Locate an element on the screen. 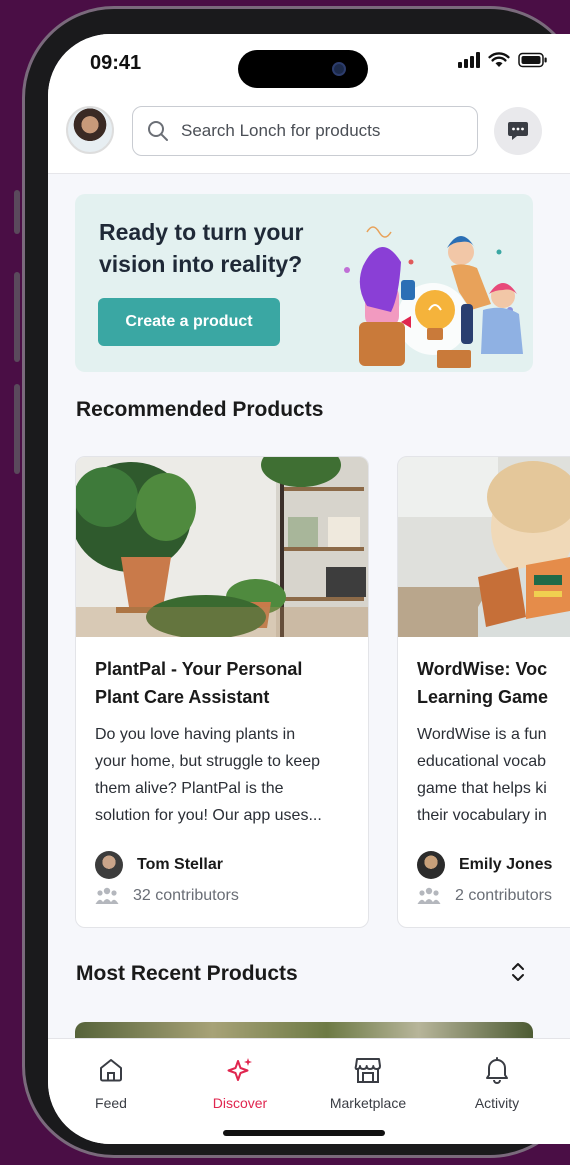 Image resolution: width=570 pixels, height=1165 pixels. search-input is located at coordinates (311, 131).